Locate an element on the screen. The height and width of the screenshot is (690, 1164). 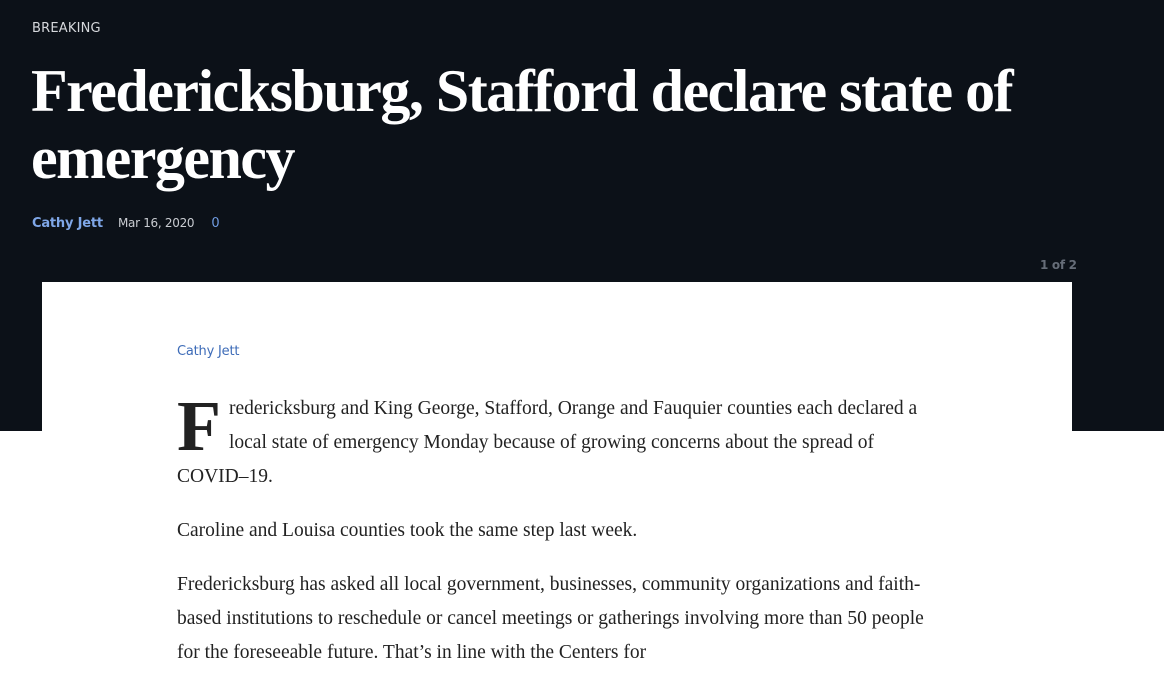
photo-credit-link: Cathy Jett is located at coordinates (208, 351).